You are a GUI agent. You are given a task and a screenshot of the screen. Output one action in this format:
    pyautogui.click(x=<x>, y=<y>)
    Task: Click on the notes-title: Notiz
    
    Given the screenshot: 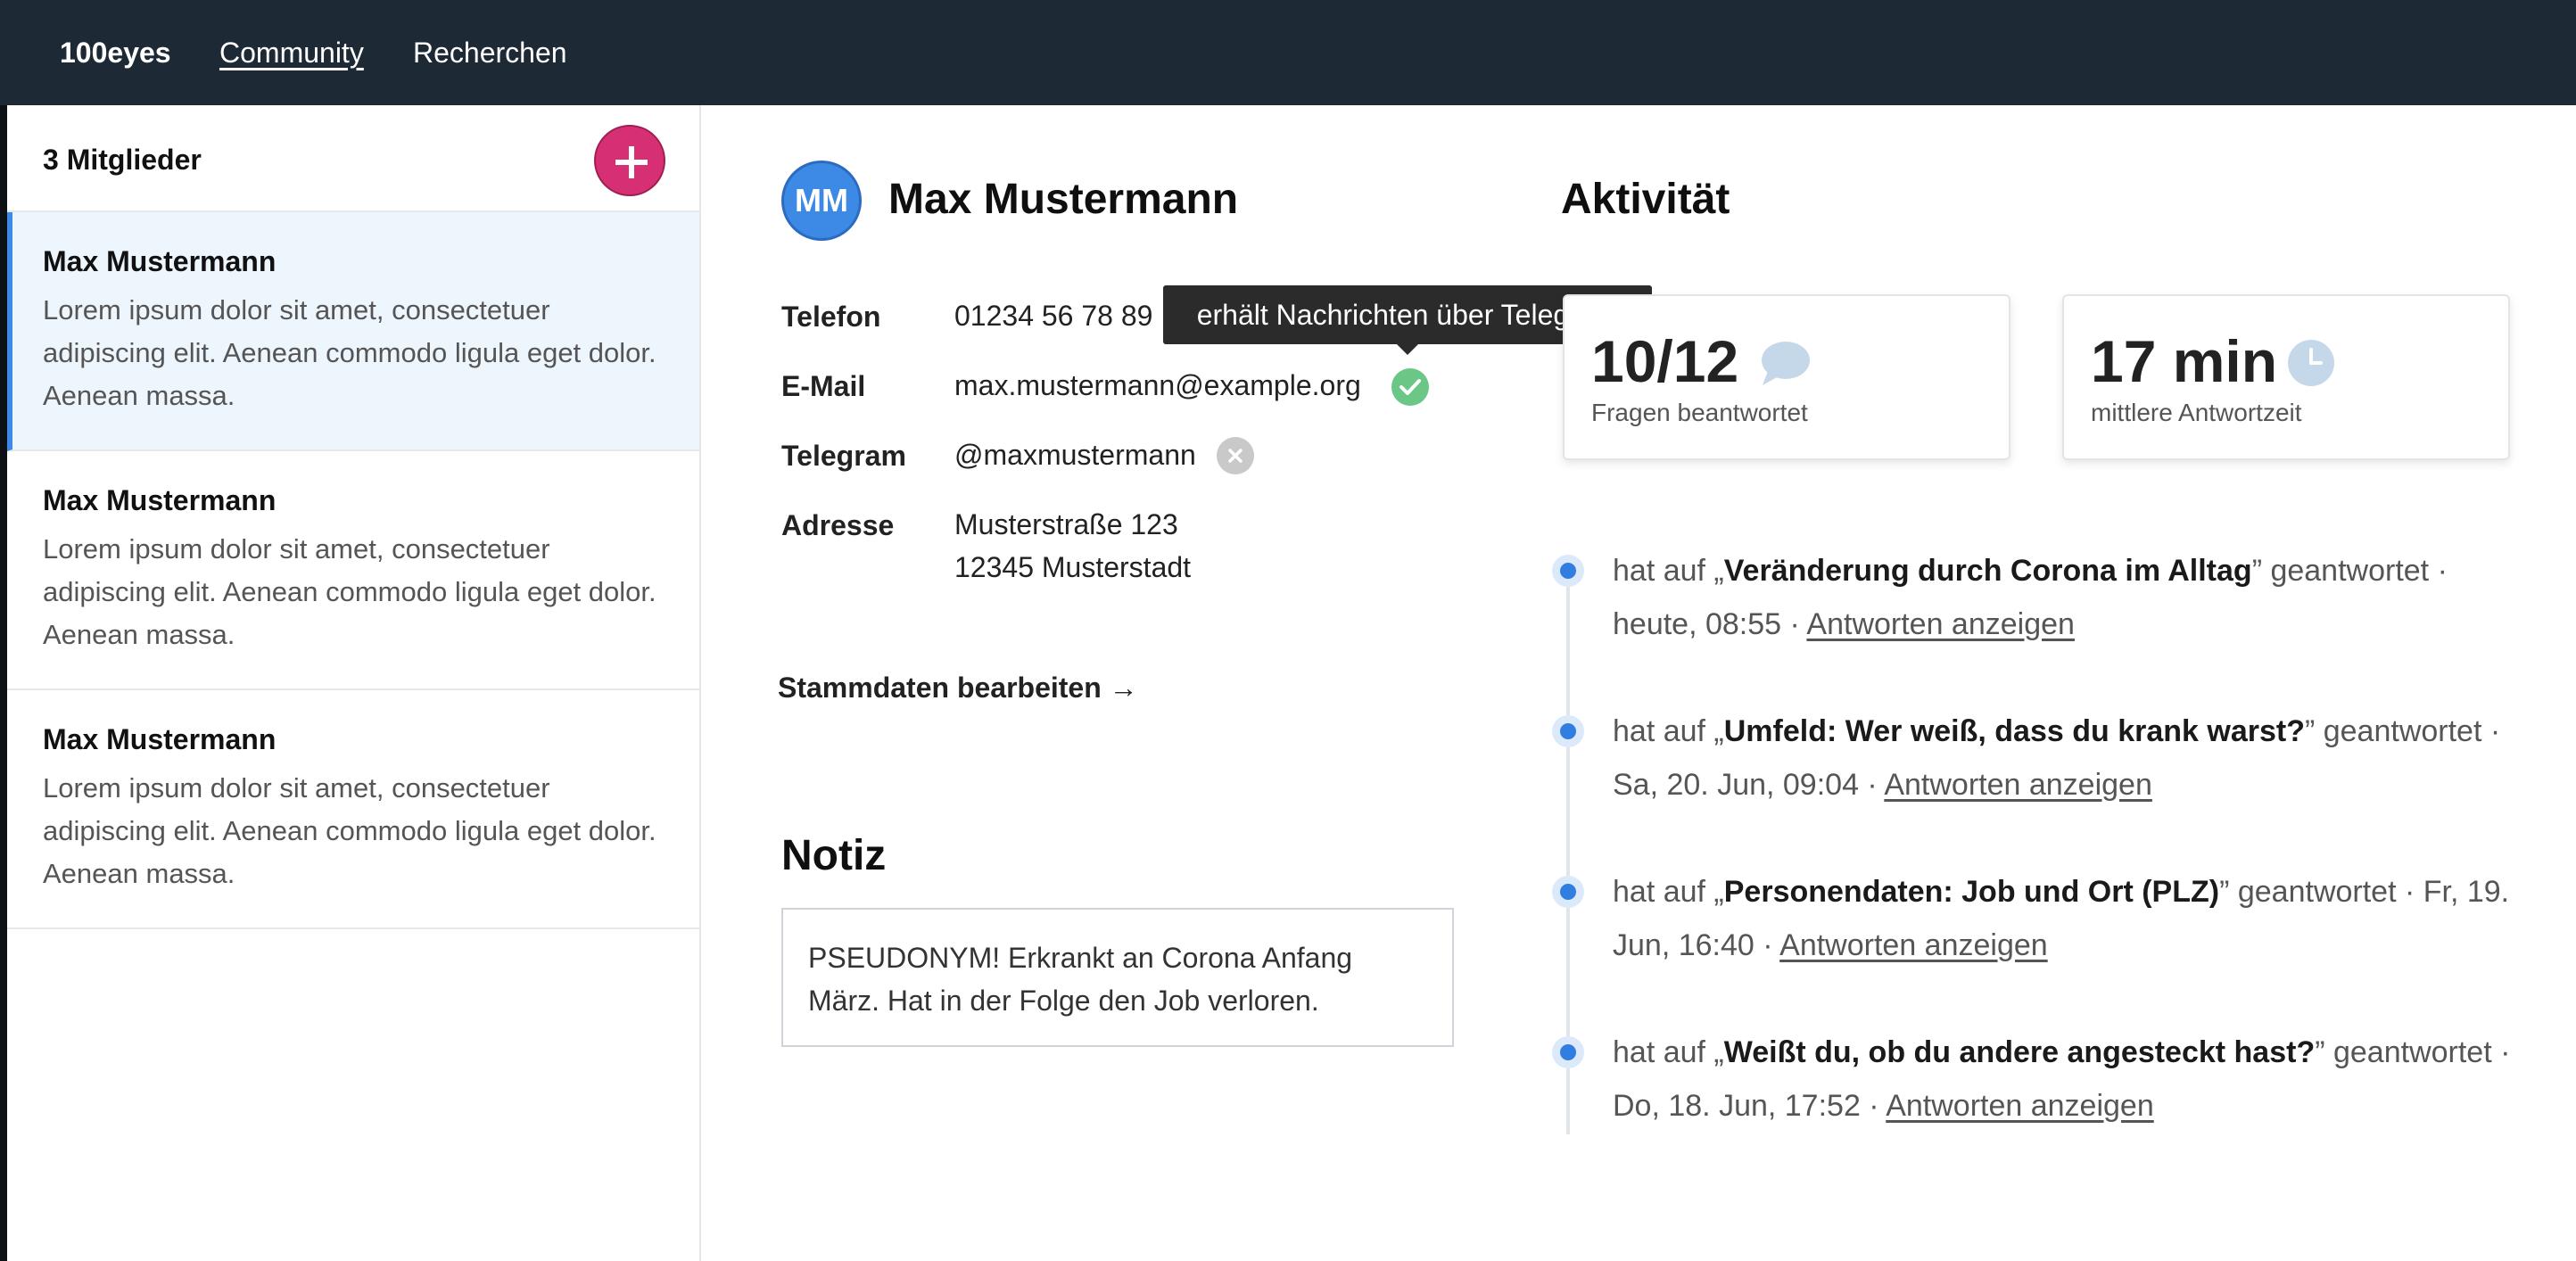 What is the action you would take?
    pyautogui.click(x=834, y=855)
    